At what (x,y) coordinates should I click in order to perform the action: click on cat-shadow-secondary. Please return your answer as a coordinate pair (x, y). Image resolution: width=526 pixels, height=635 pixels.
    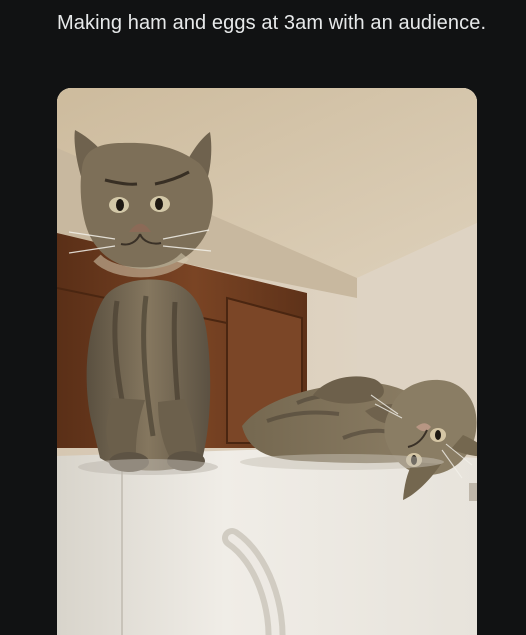
    Looking at the image, I should click on (342, 462).